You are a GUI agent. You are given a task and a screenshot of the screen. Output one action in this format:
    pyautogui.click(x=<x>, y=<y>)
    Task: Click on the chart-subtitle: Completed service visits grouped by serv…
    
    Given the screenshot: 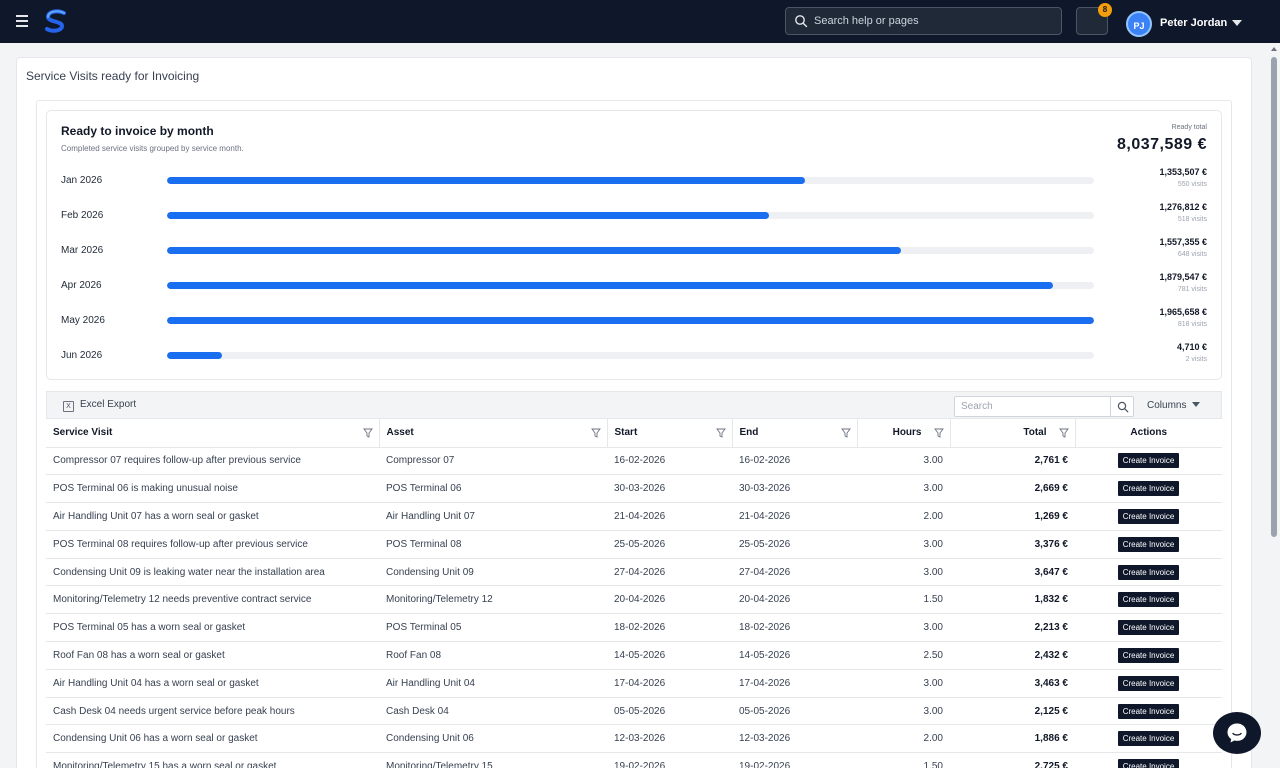 What is the action you would take?
    pyautogui.click(x=152, y=148)
    